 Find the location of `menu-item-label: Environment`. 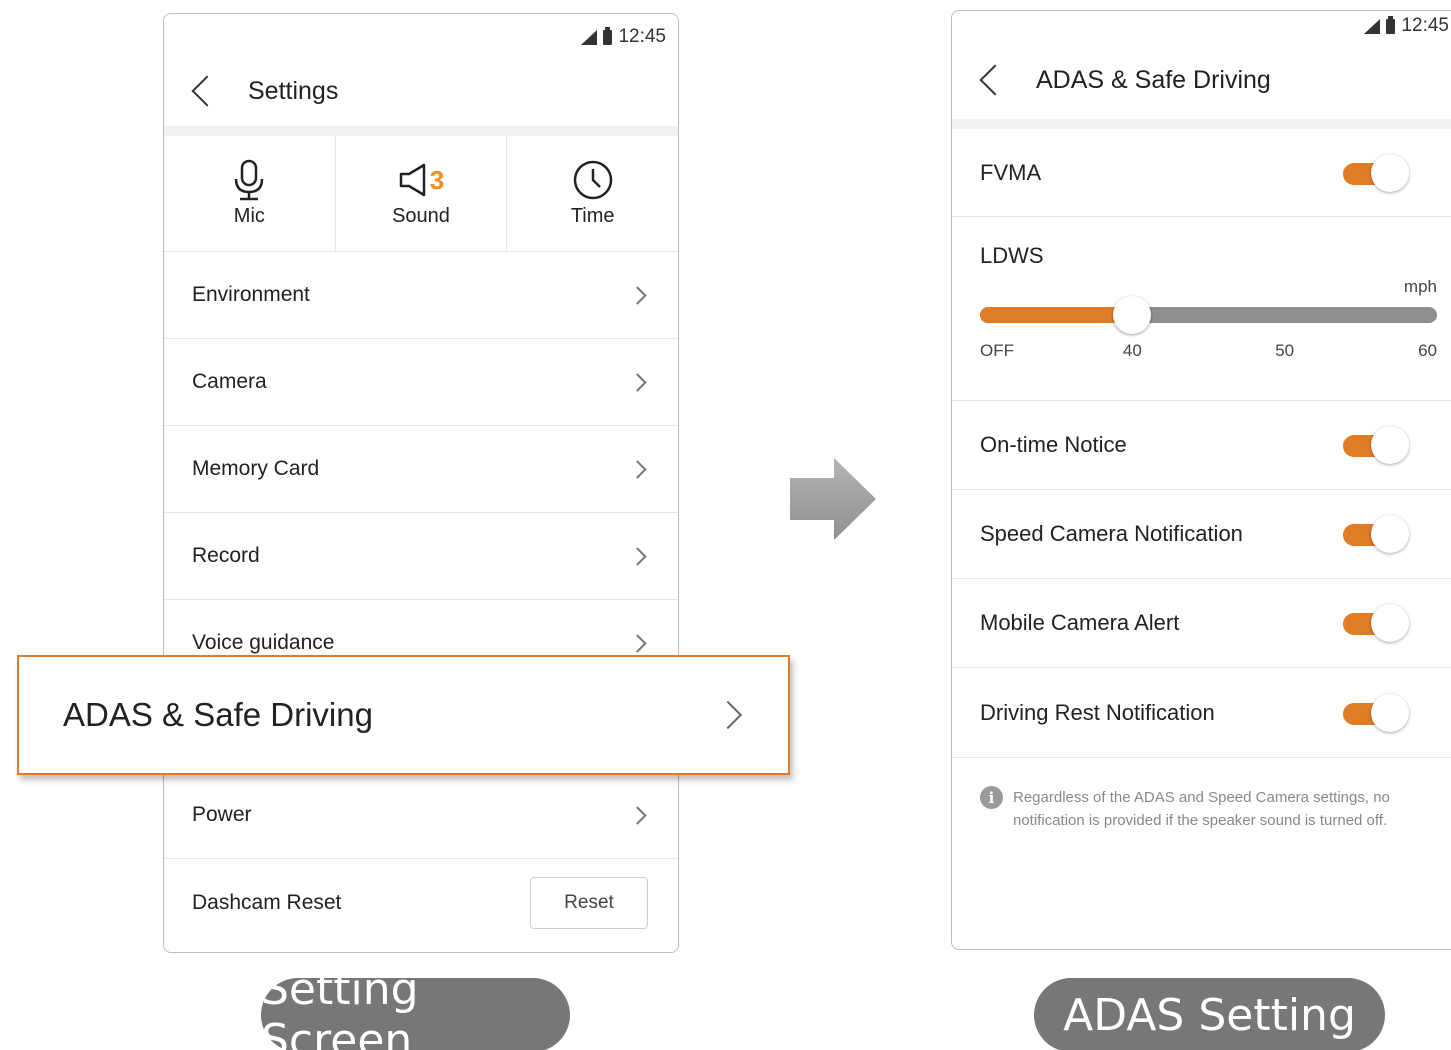

menu-item-label: Environment is located at coordinates (251, 294).